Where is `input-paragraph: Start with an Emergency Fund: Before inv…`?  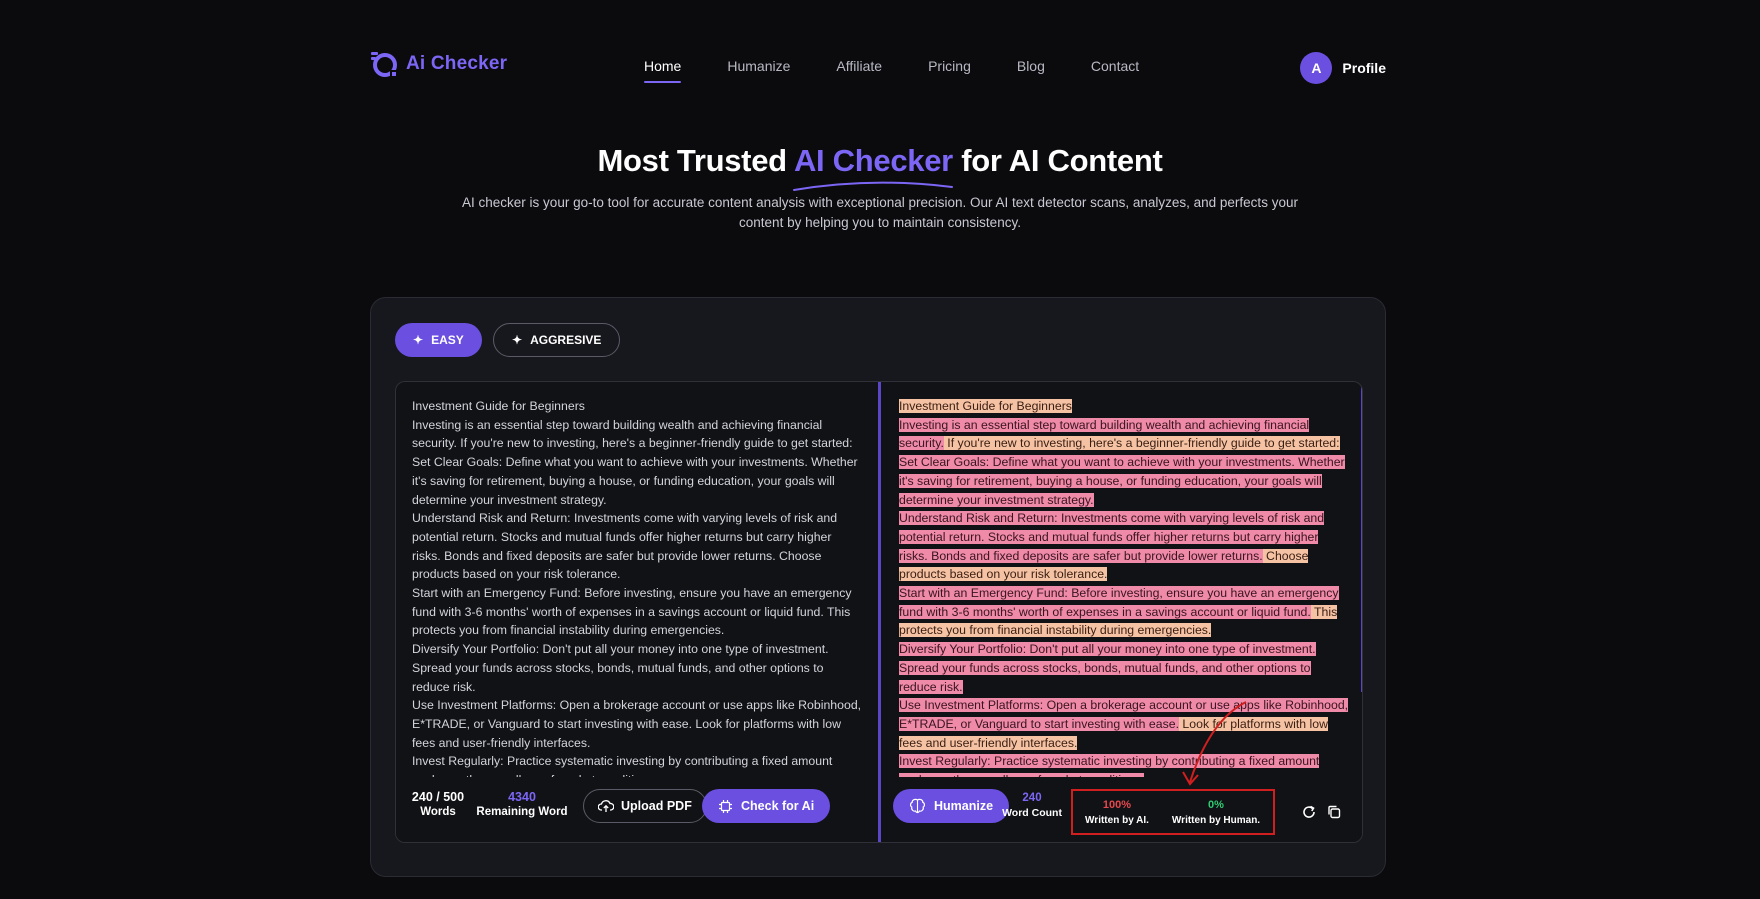
input-paragraph: Start with an Emergency Fund: Before inv… is located at coordinates (632, 612).